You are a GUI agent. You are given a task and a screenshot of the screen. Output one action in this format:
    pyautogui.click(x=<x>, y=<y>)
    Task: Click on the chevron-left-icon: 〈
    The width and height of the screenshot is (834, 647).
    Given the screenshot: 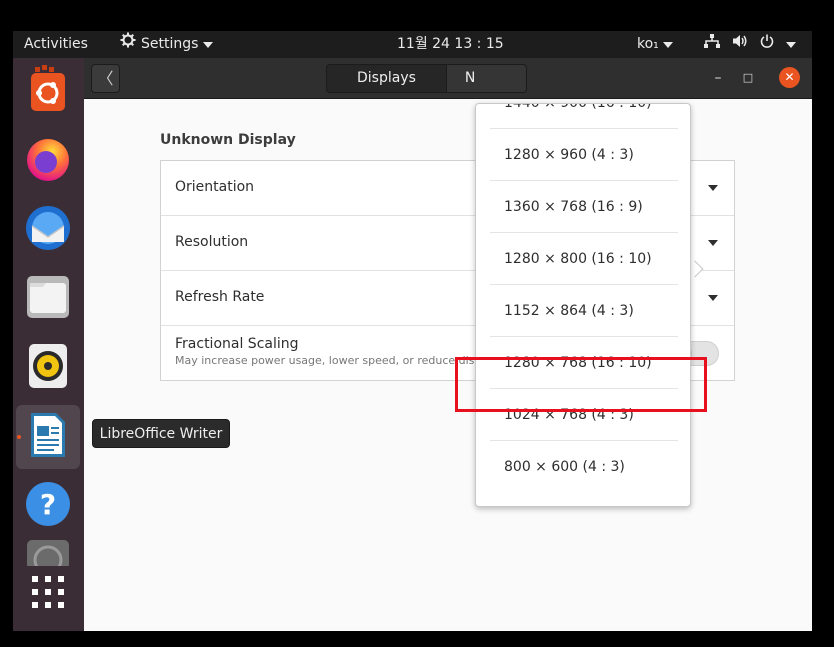 What is the action you would take?
    pyautogui.click(x=105, y=78)
    